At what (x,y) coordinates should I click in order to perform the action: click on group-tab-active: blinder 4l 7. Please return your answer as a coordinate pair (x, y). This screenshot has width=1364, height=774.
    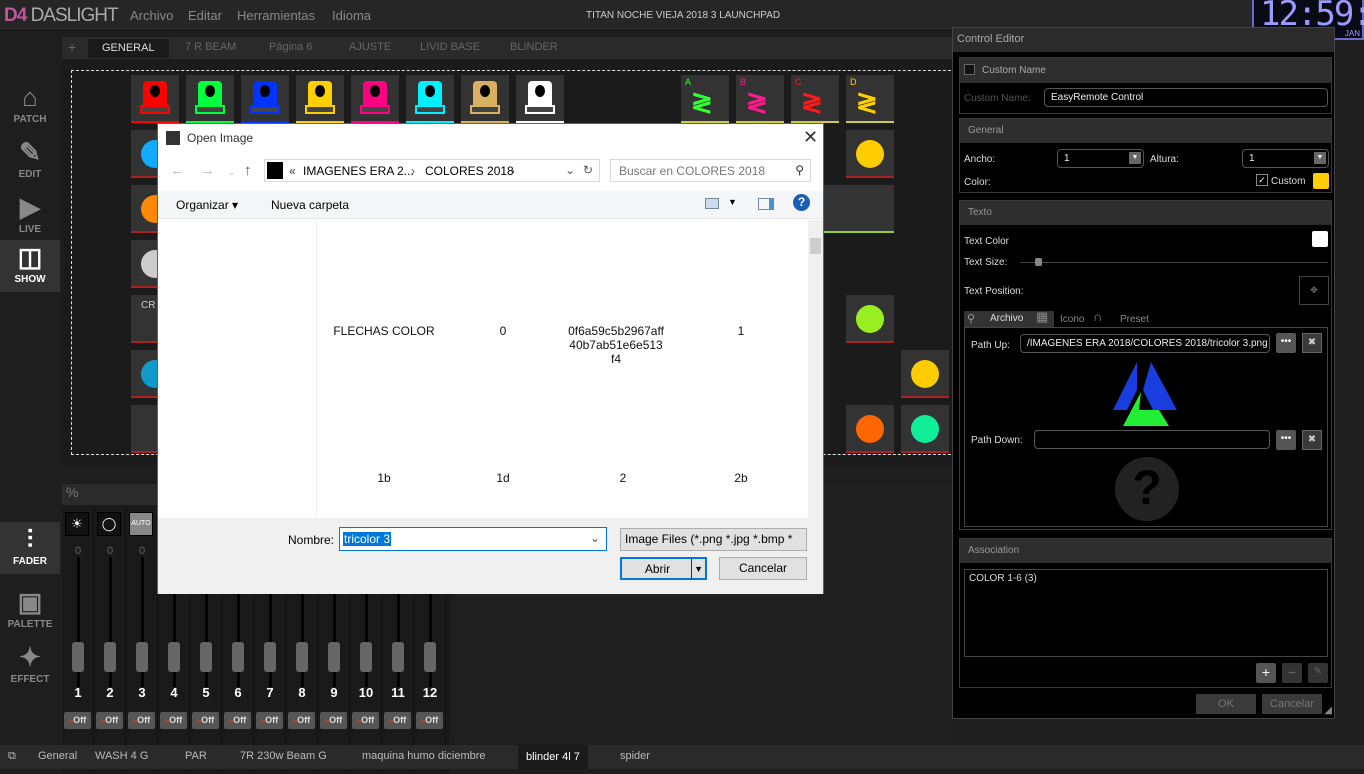
    Looking at the image, I should click on (553, 757).